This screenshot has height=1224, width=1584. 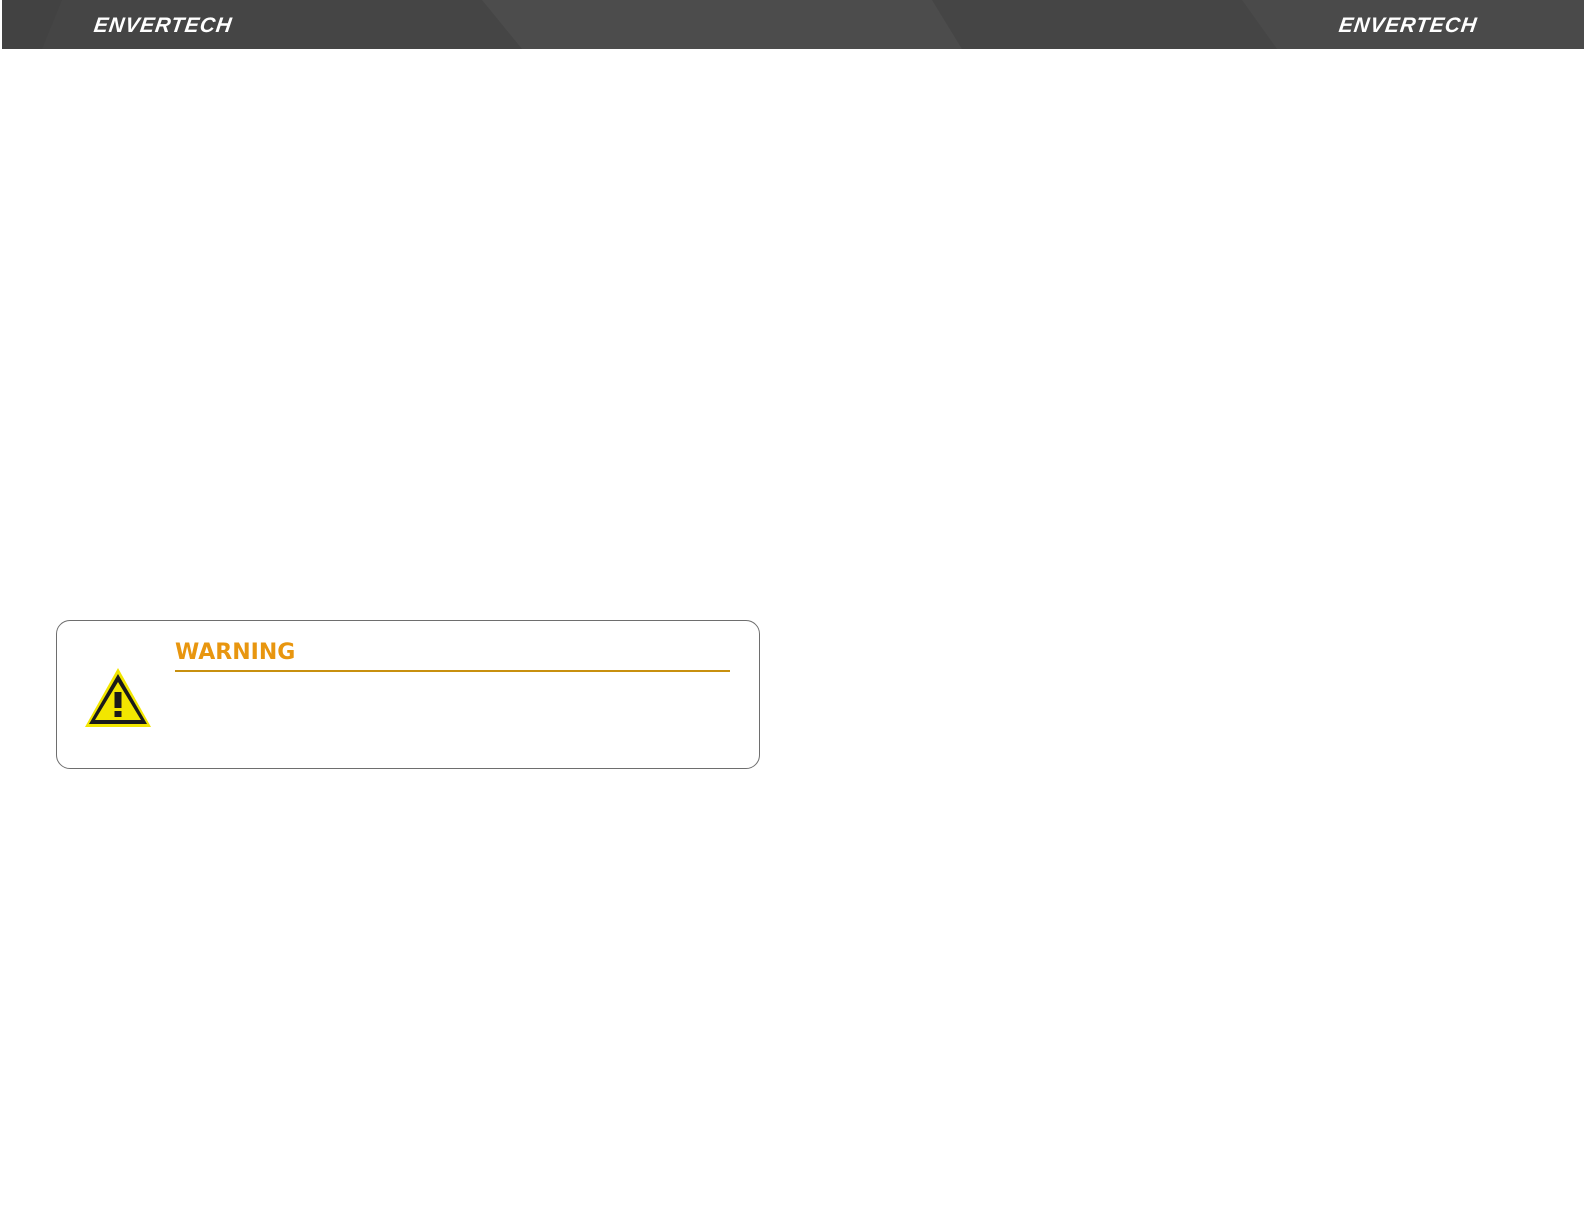 What do you see at coordinates (1408, 25) in the screenshot?
I see `brand-logo-right: ENVERTECH` at bounding box center [1408, 25].